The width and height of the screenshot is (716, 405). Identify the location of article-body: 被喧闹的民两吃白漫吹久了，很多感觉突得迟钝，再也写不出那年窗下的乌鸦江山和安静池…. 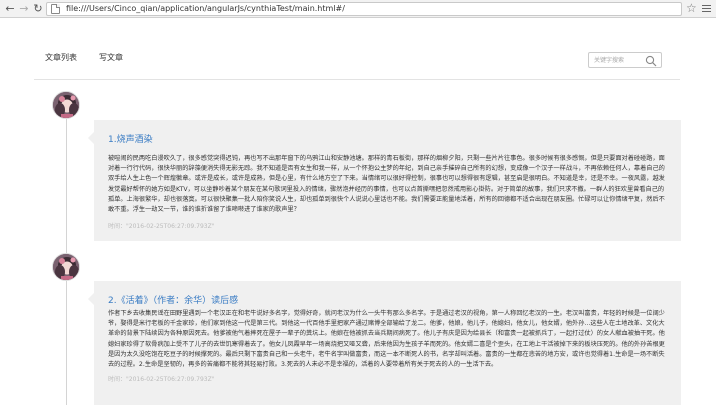
(386, 184).